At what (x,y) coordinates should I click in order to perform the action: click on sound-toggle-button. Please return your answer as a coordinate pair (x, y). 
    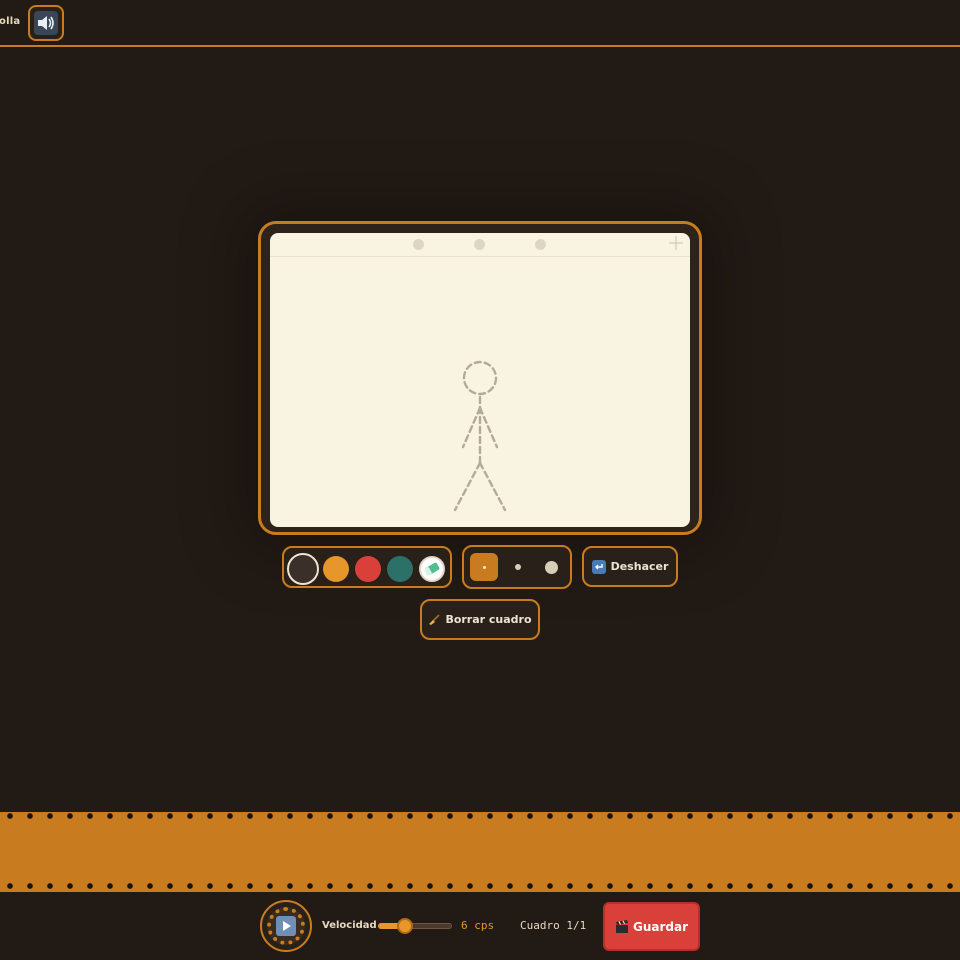
    Looking at the image, I should click on (46, 23).